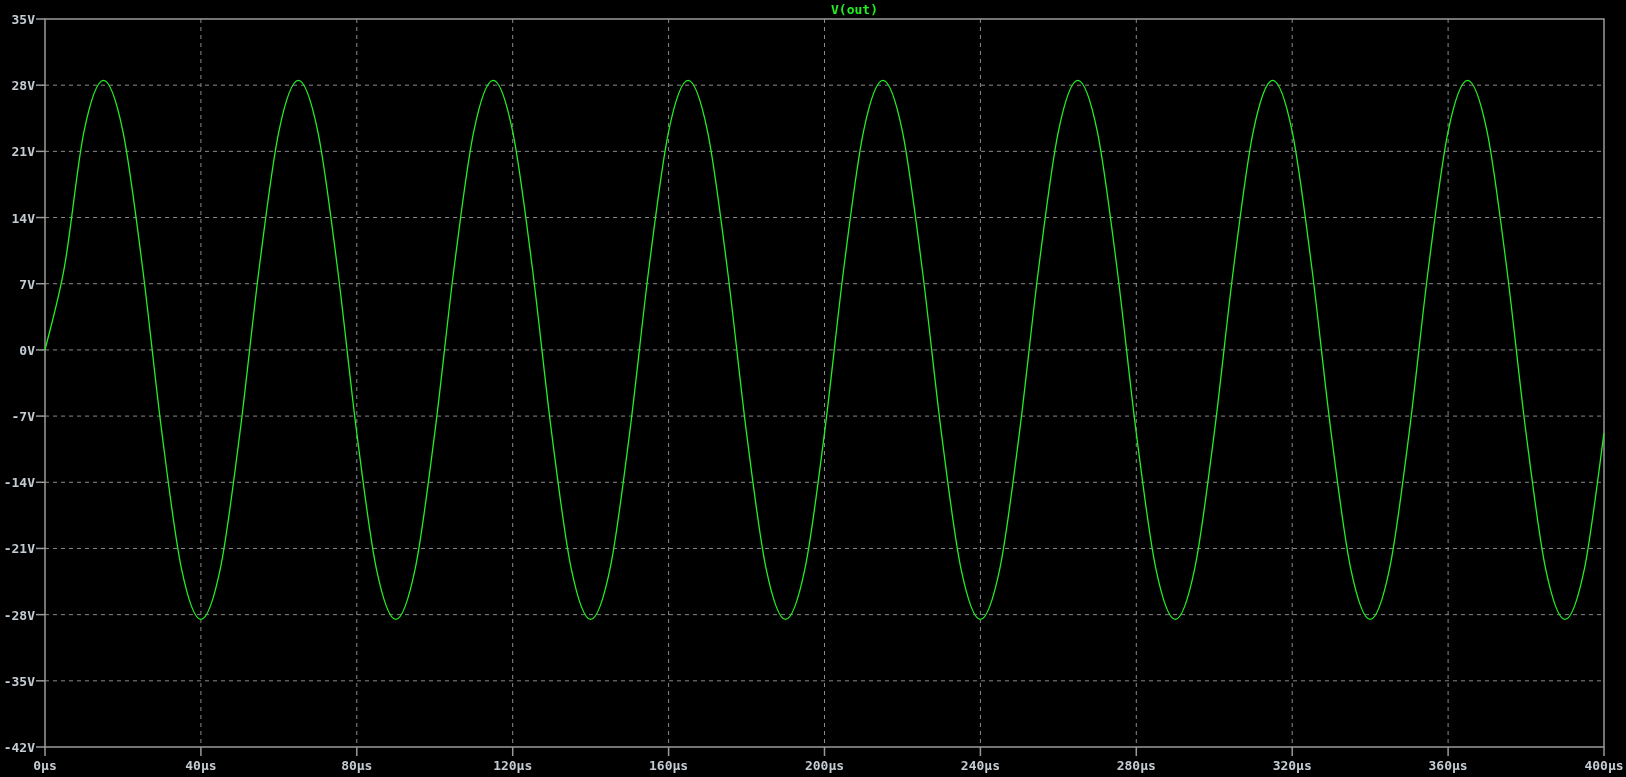 This screenshot has width=1626, height=777. What do you see at coordinates (1448, 765) in the screenshot?
I see `x-tick-label: 360µs` at bounding box center [1448, 765].